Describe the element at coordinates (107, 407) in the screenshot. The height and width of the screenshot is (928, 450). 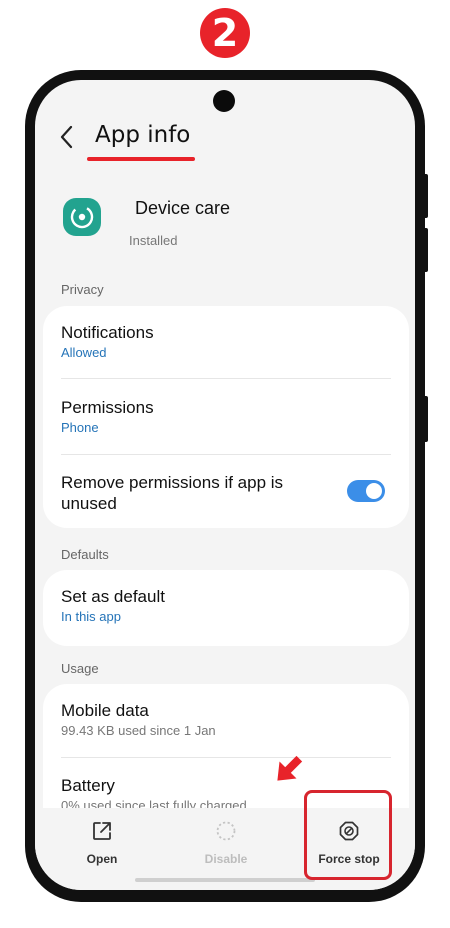
I see `permissions-title: Permissions` at that location.